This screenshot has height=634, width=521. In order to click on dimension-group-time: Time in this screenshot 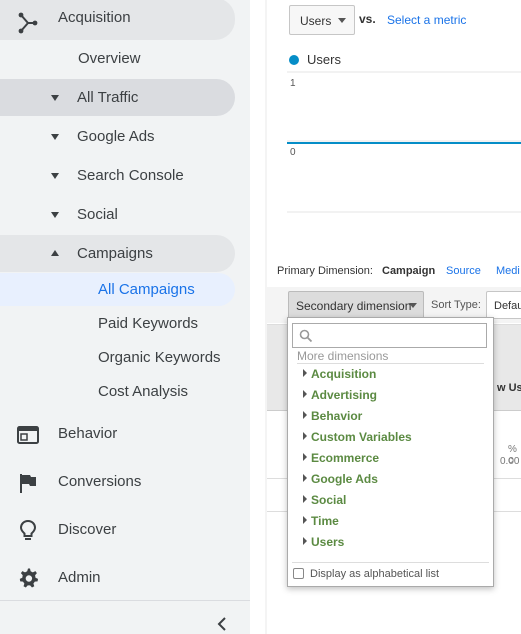, I will do `click(321, 521)`.